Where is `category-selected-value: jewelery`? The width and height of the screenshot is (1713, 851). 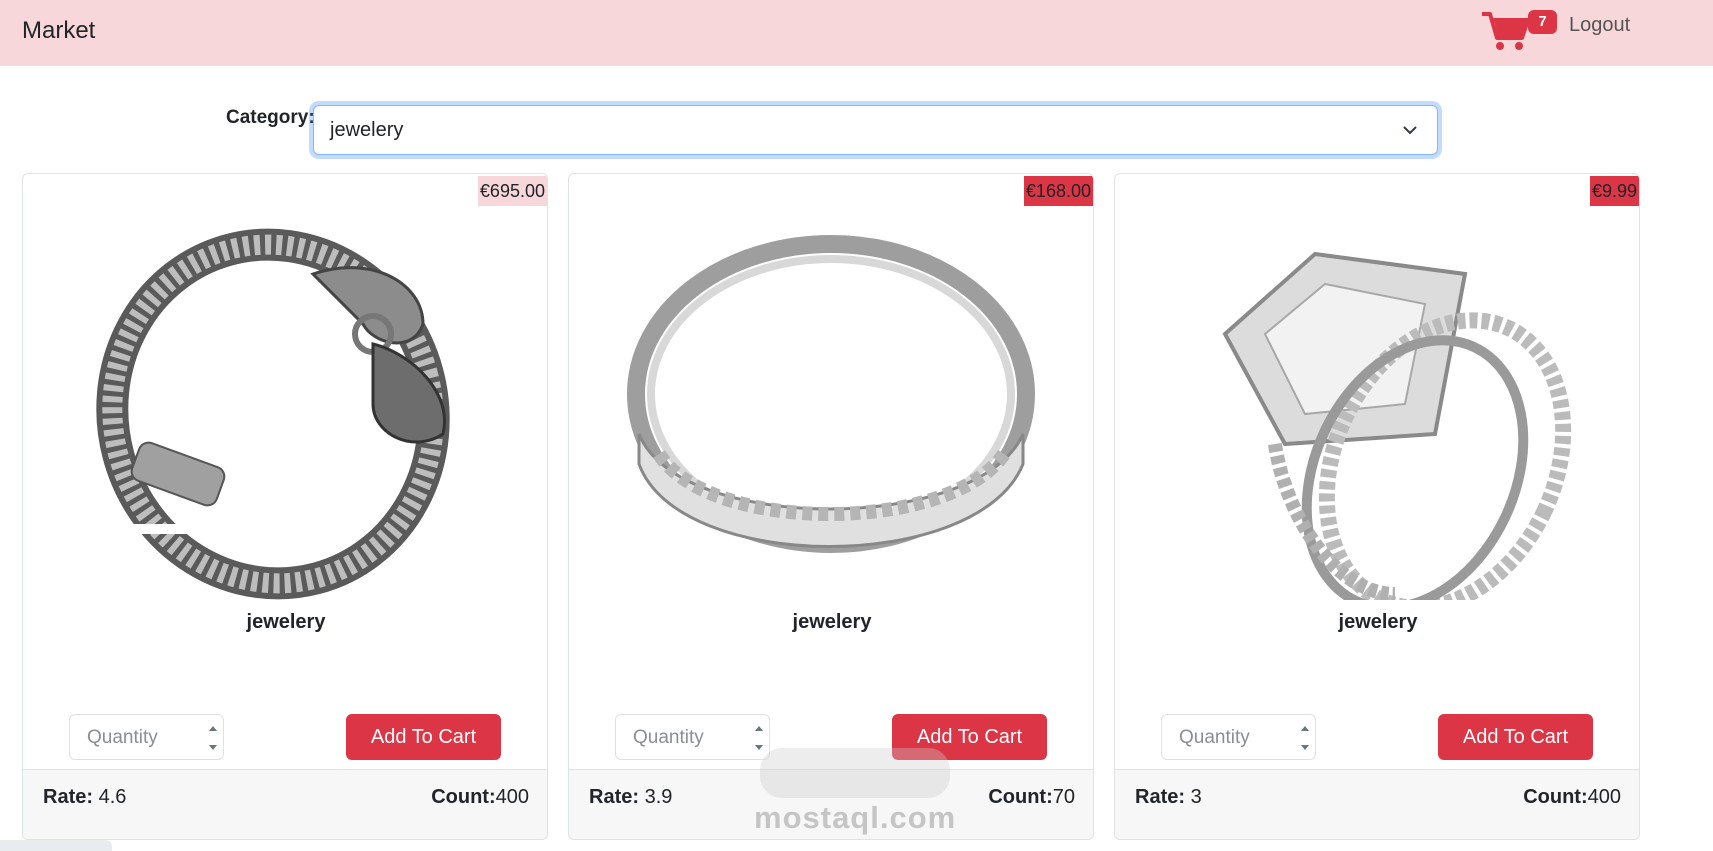
category-selected-value: jewelery is located at coordinates (367, 130).